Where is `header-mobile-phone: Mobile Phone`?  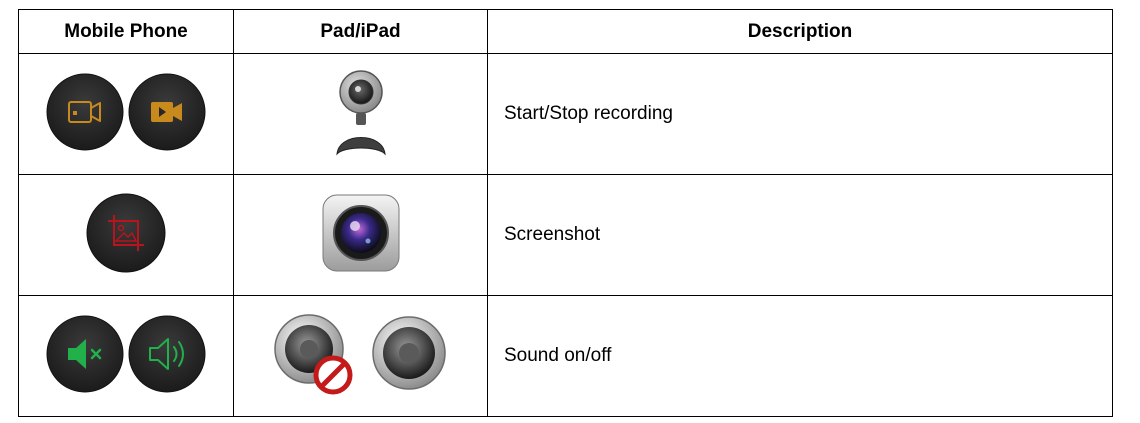 header-mobile-phone: Mobile Phone is located at coordinates (126, 31).